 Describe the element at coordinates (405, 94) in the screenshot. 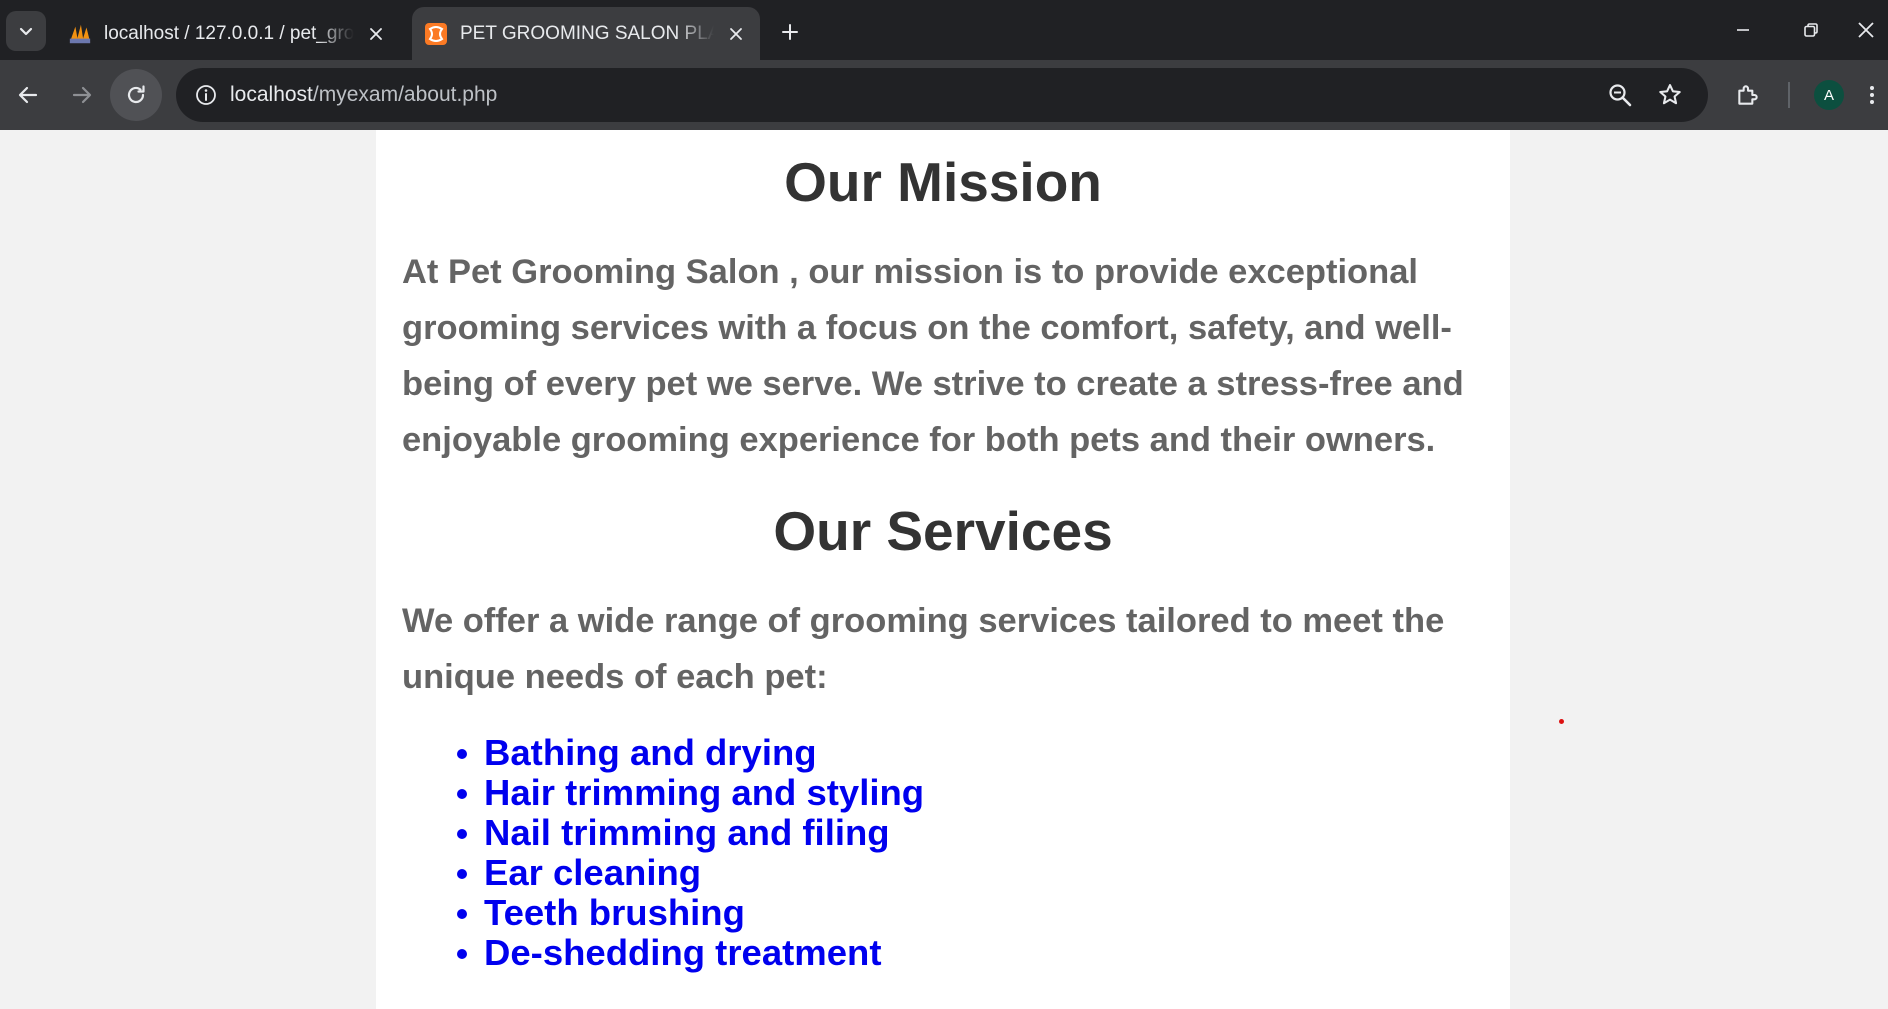

I see `url-path: /myexam/about.php` at that location.